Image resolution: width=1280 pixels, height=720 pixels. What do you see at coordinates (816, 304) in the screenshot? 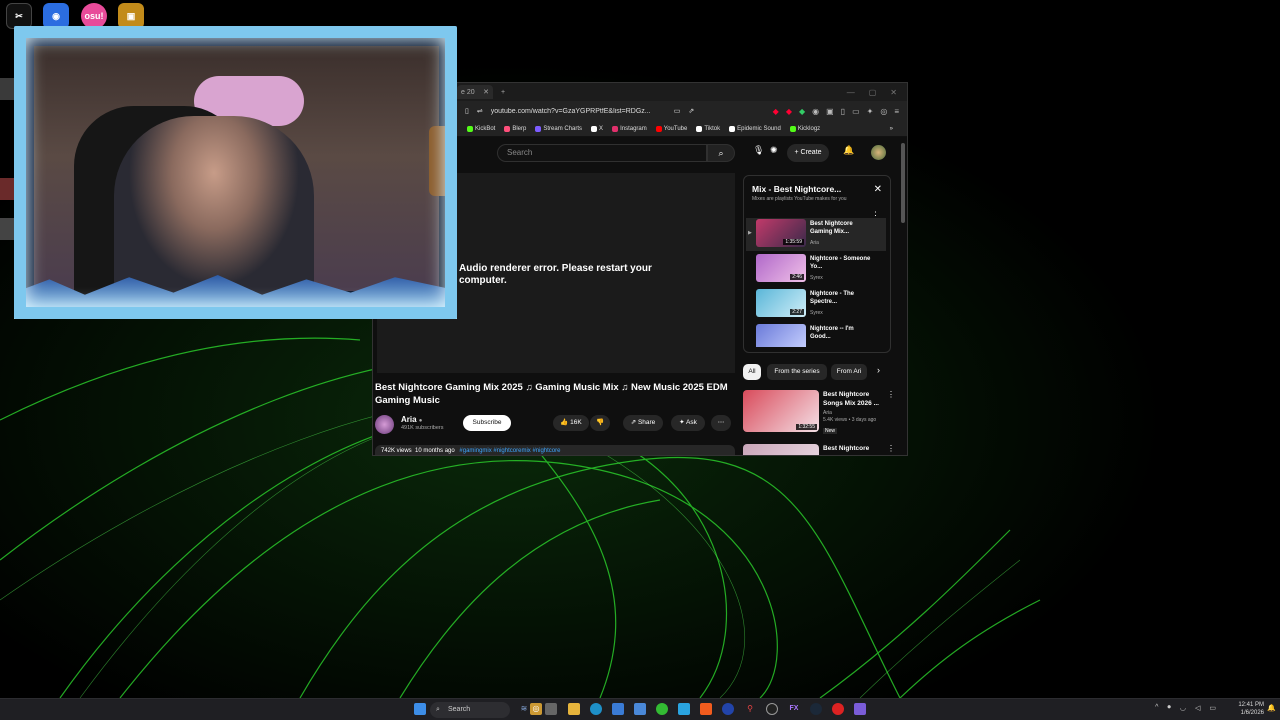
I see `mix-item: 2:27 Nightcore - The Spectre... Syrex` at bounding box center [816, 304].